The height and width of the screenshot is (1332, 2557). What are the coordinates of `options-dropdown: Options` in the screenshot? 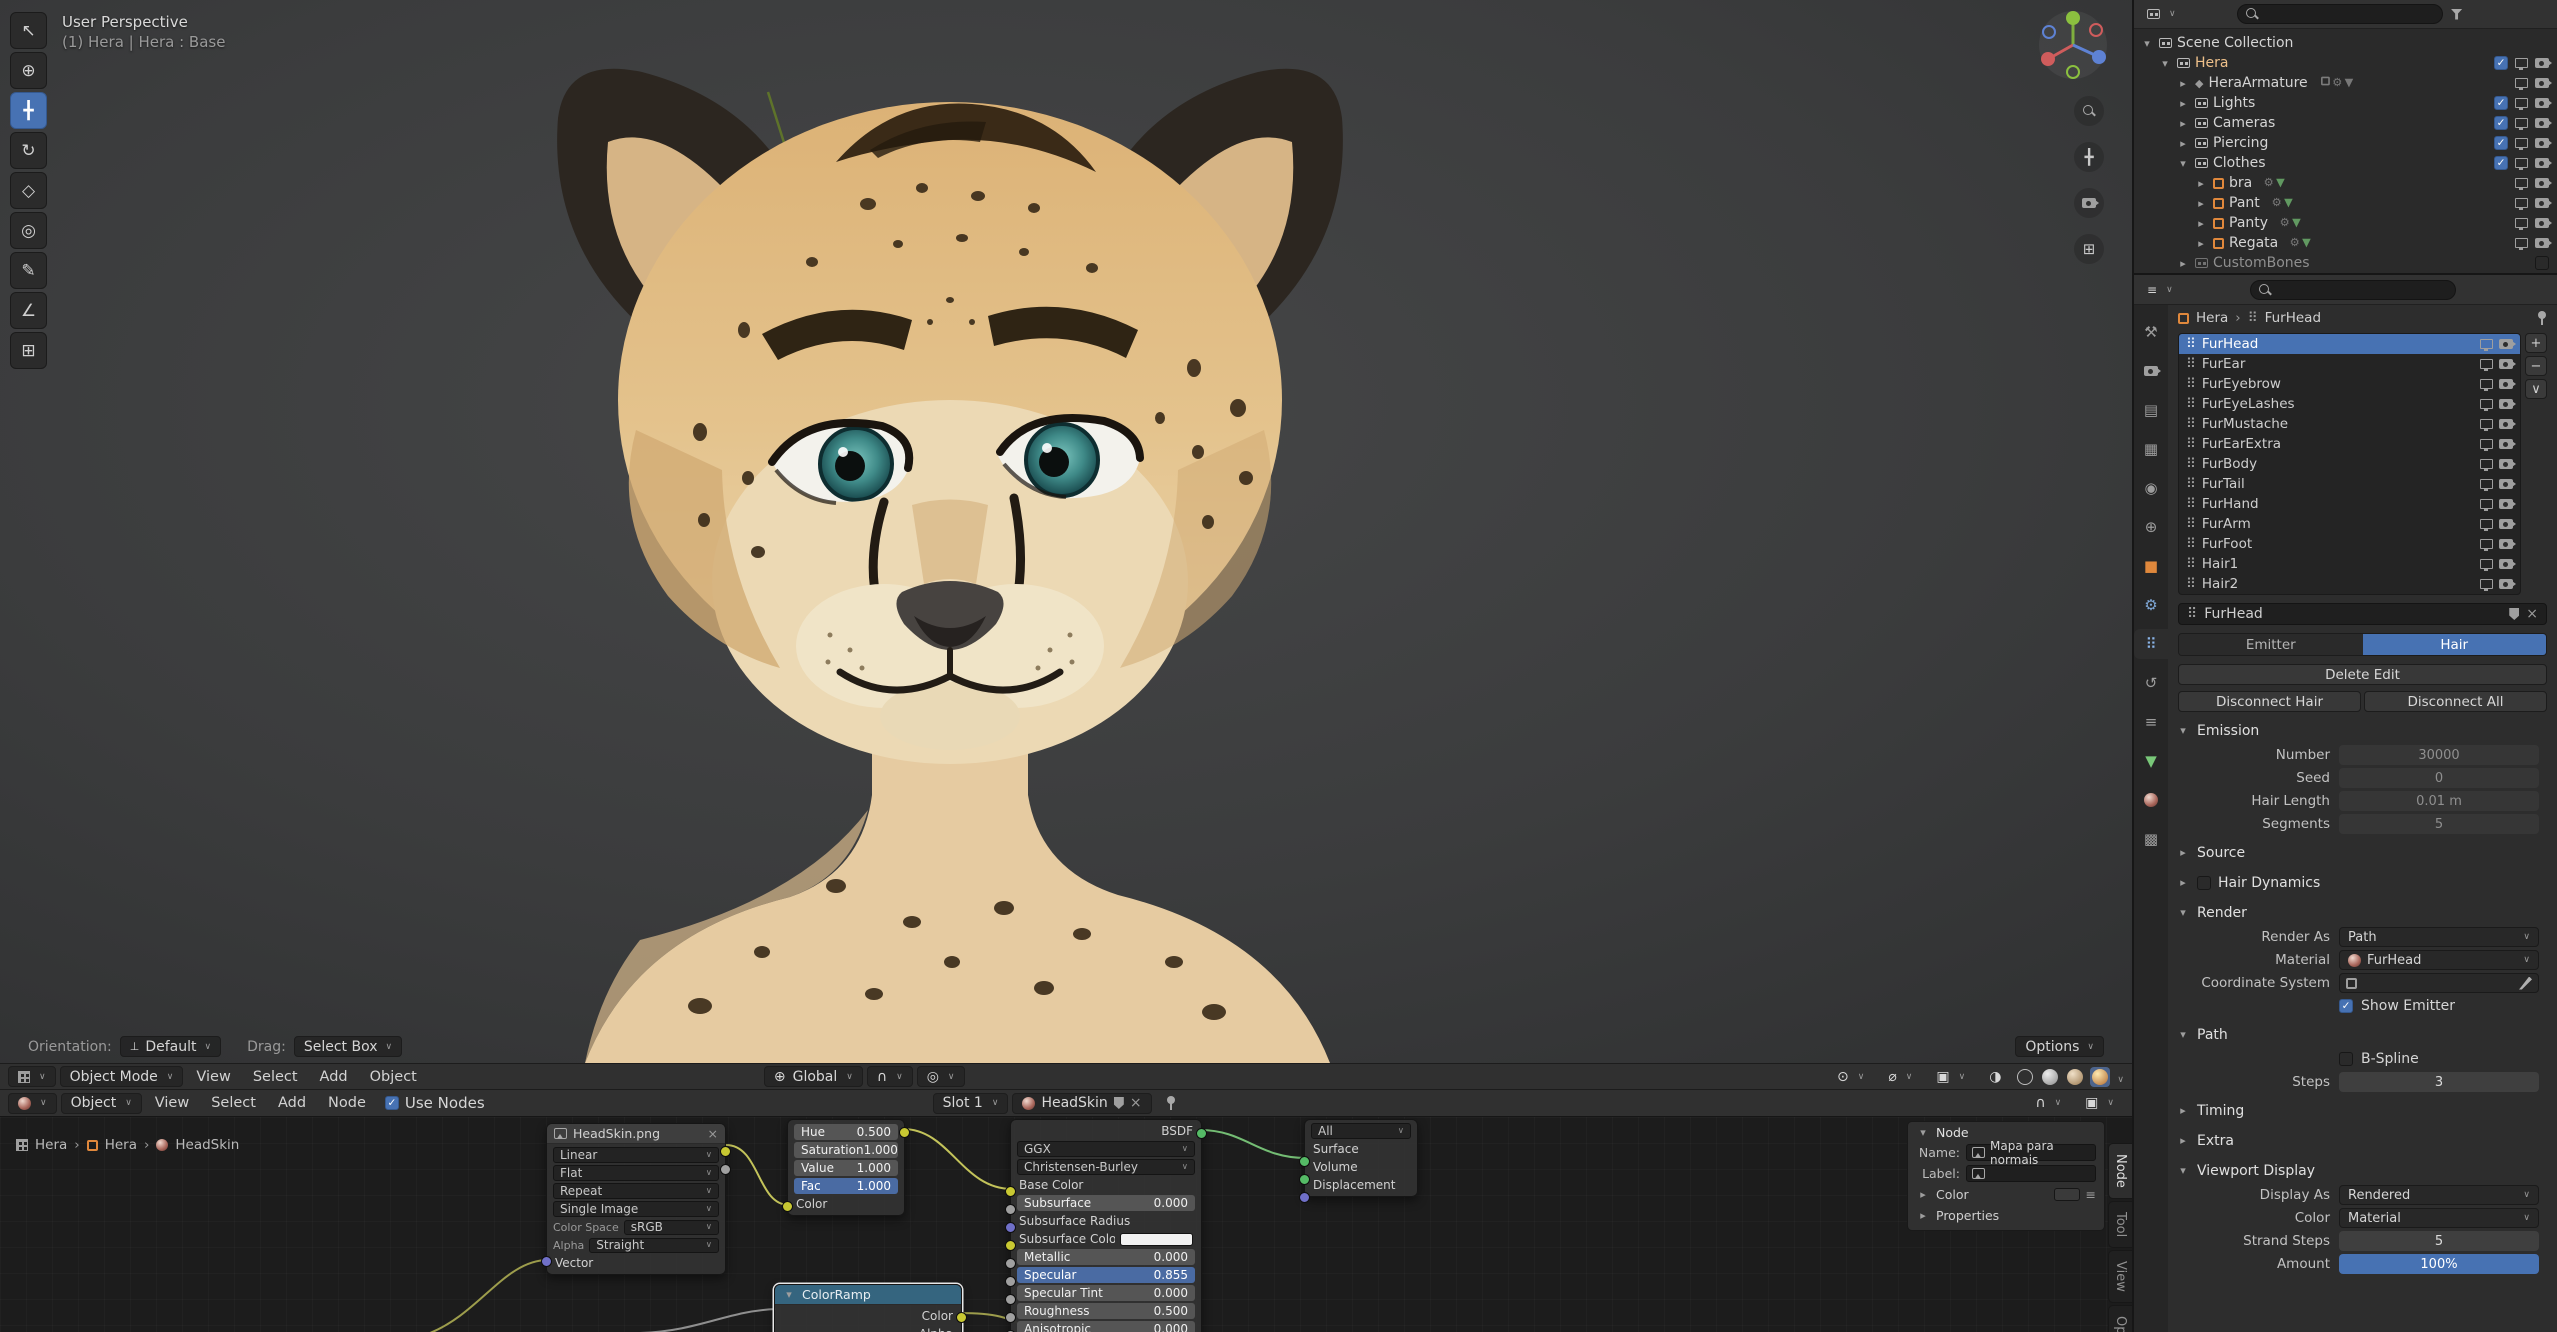 It's located at (2059, 1046).